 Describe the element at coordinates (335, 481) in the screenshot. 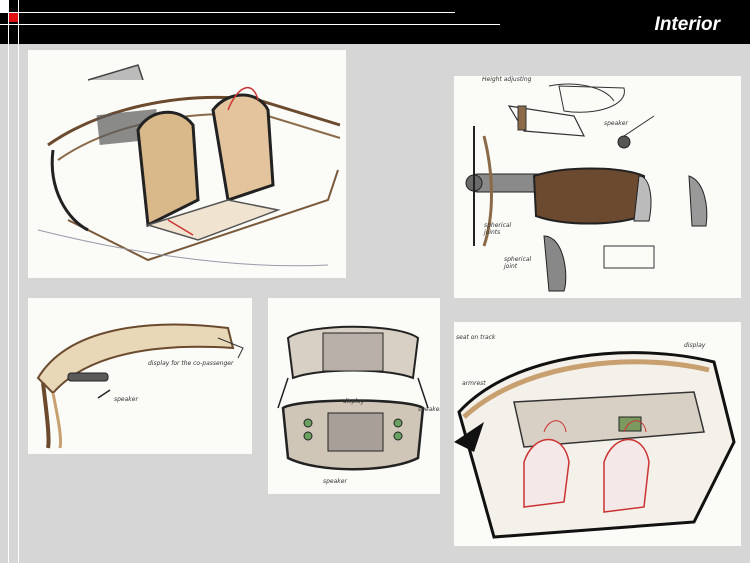

I see `note-speaker-bottom: speaker` at that location.